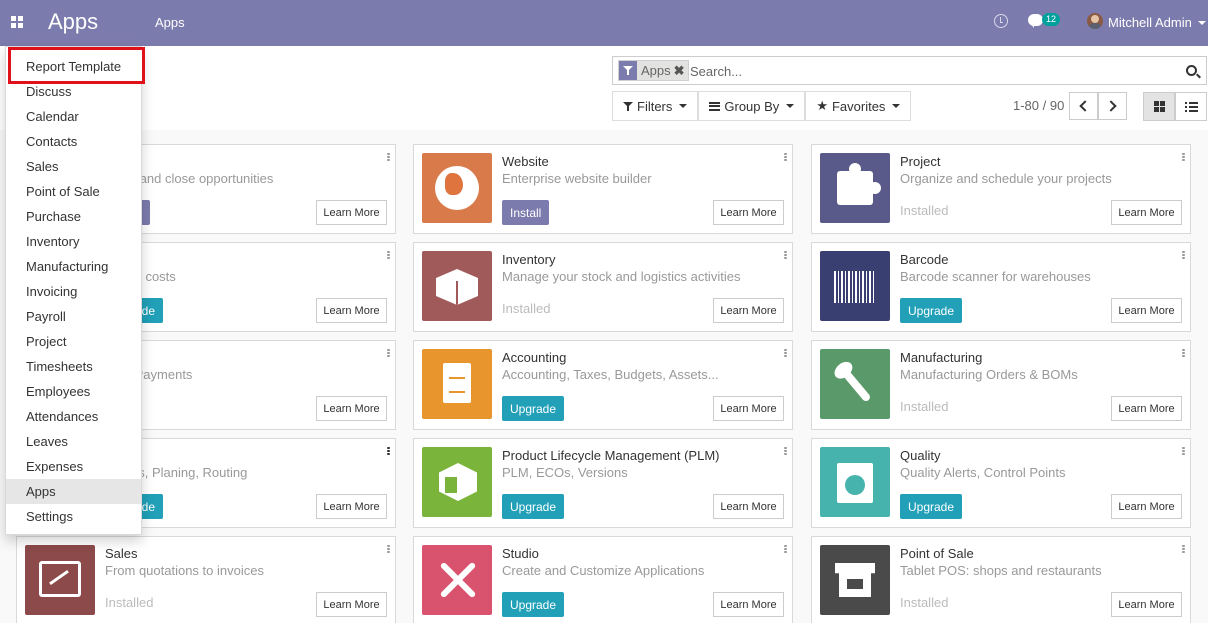  Describe the element at coordinates (1083, 106) in the screenshot. I see `pager-previous-button` at that location.